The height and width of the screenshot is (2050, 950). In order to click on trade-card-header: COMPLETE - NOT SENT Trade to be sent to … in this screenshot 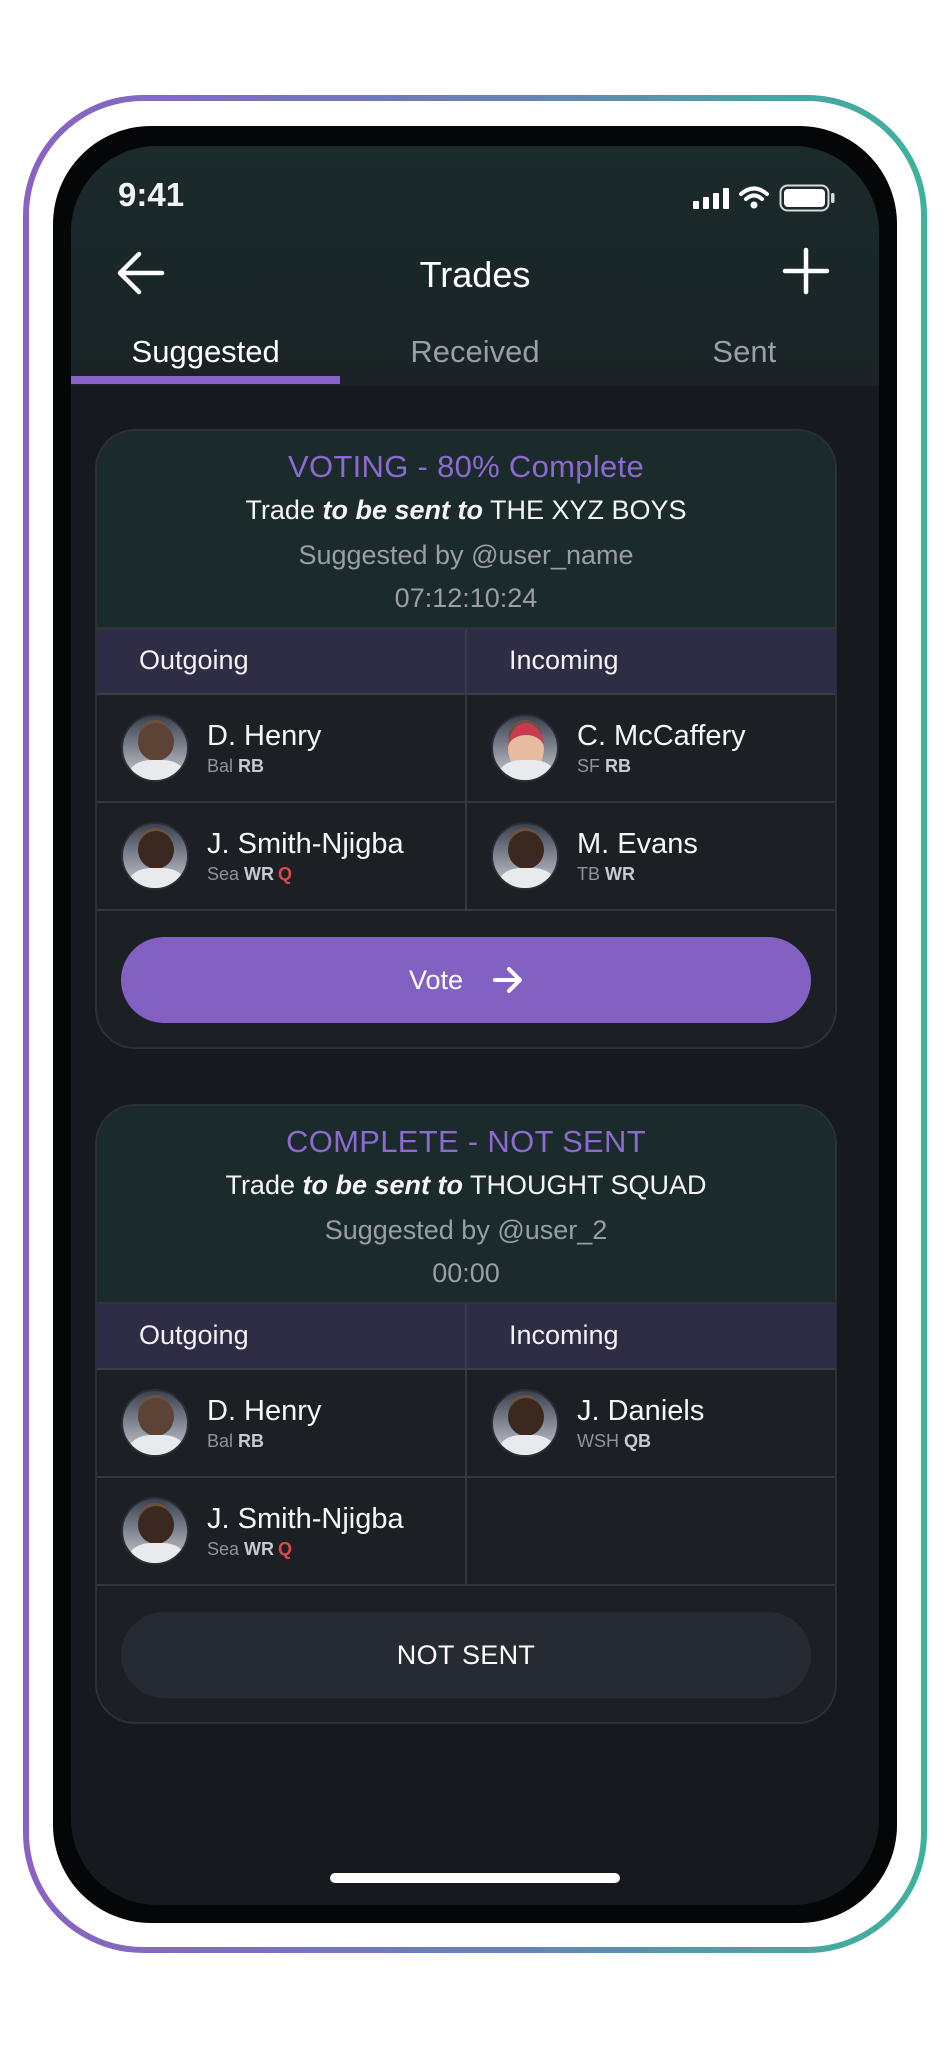, I will do `click(466, 1205)`.